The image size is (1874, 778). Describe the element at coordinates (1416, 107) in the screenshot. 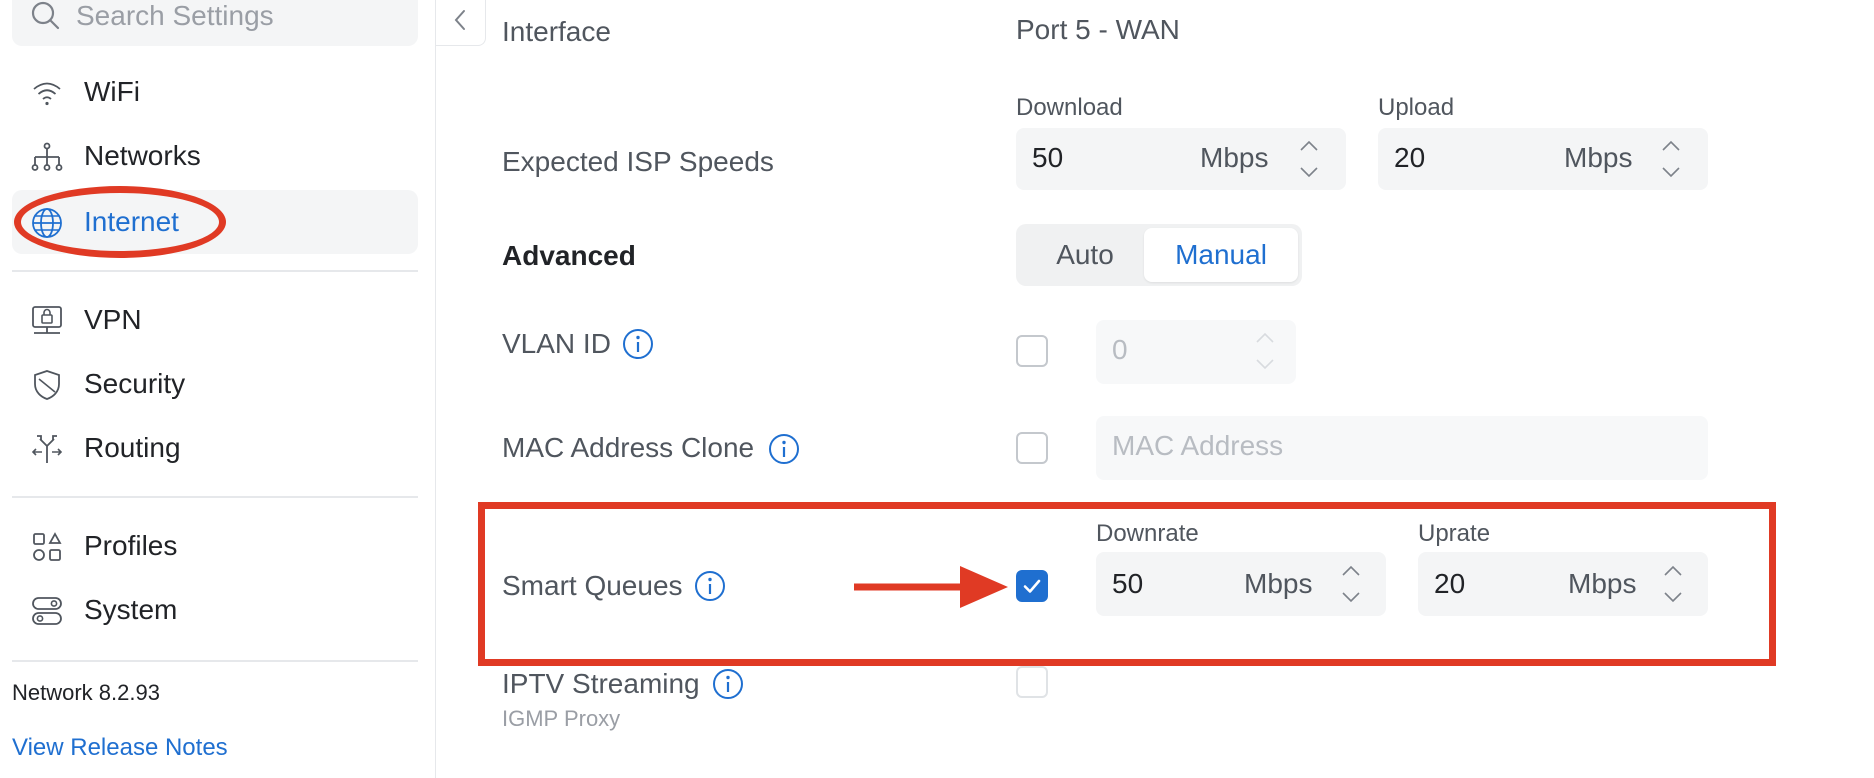

I see `upload-label: Upload` at that location.